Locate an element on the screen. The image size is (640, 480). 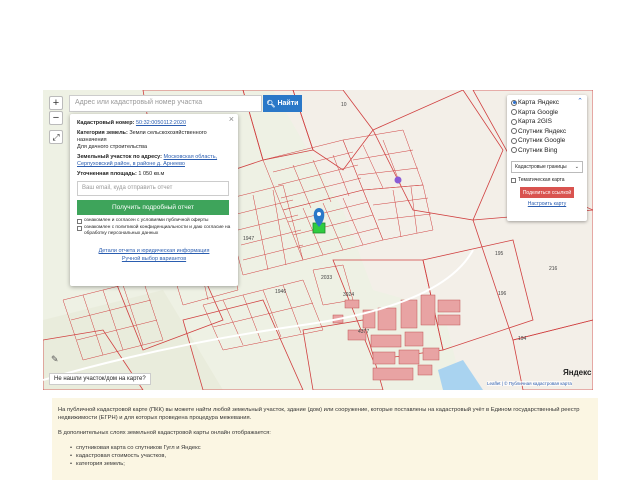
plot-label: 1947 is located at coordinates (248, 239).